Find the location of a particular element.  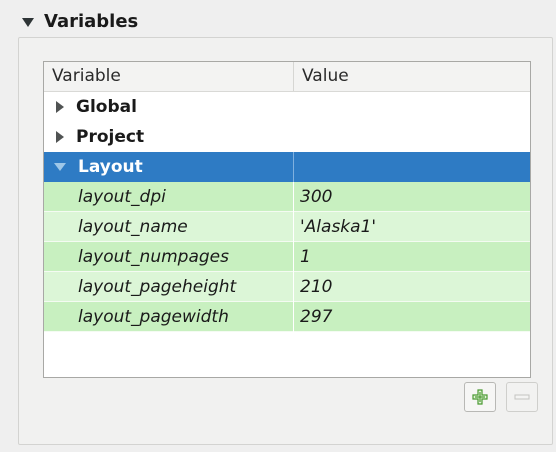

tree-group-project: Project is located at coordinates (287, 137).